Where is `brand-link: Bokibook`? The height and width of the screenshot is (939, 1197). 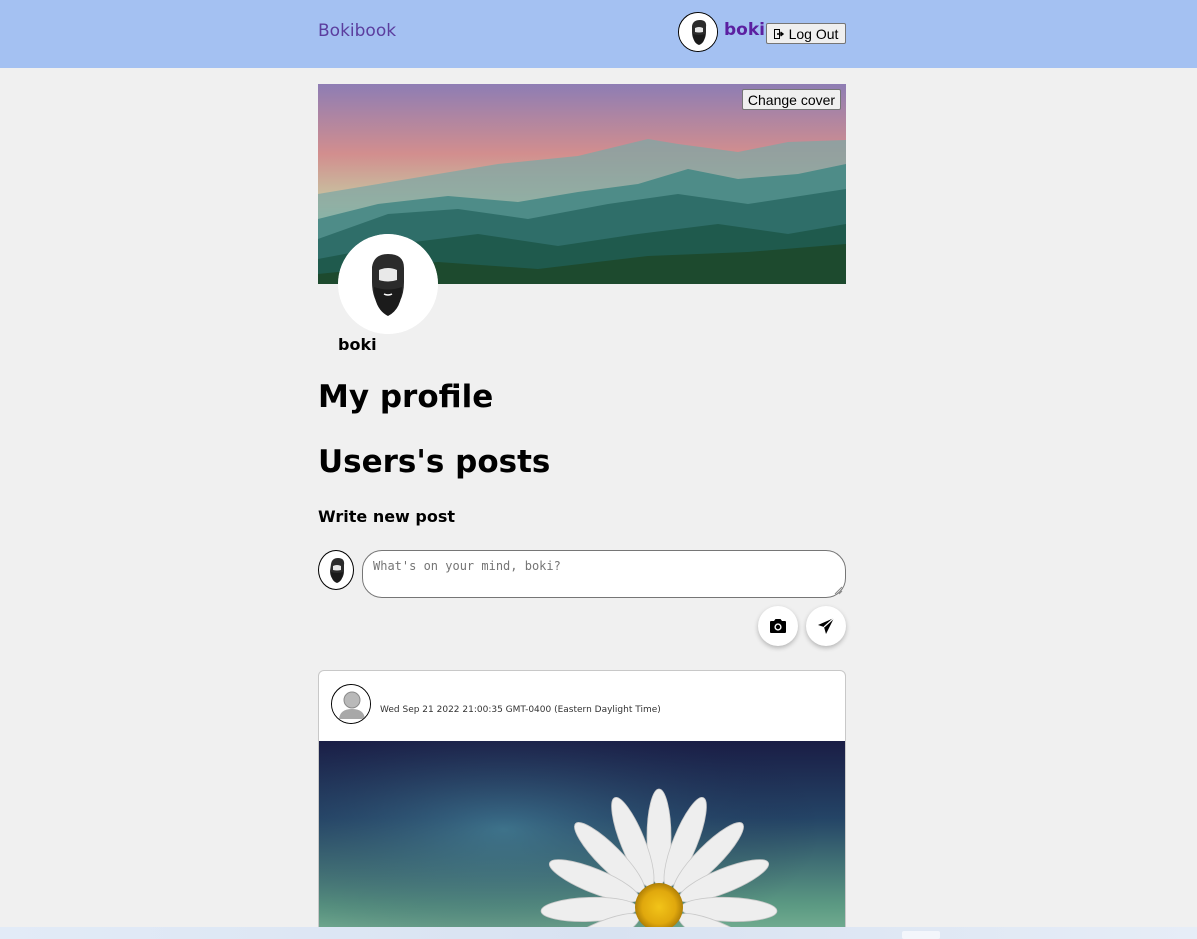
brand-link: Bokibook is located at coordinates (357, 31).